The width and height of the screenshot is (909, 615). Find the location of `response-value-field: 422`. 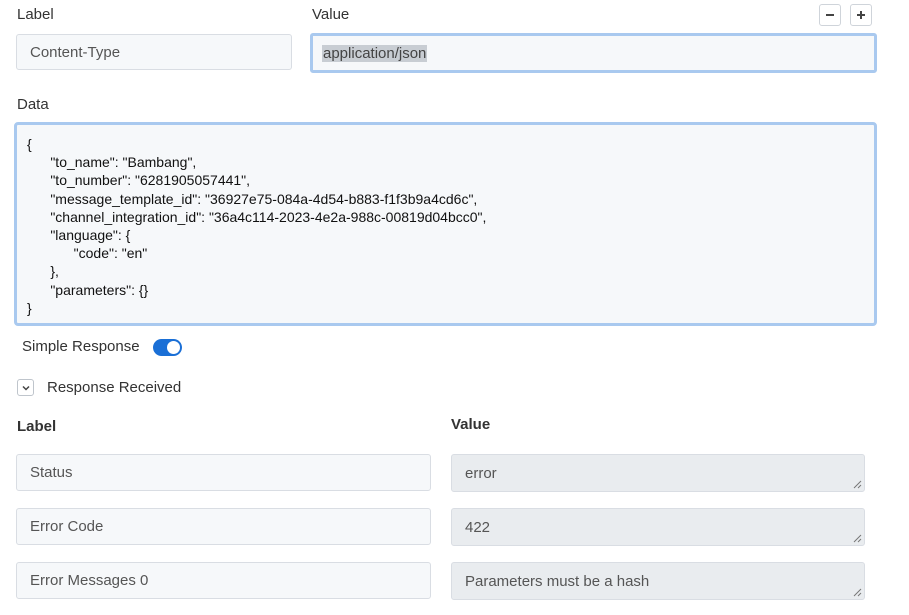

response-value-field: 422 is located at coordinates (658, 527).